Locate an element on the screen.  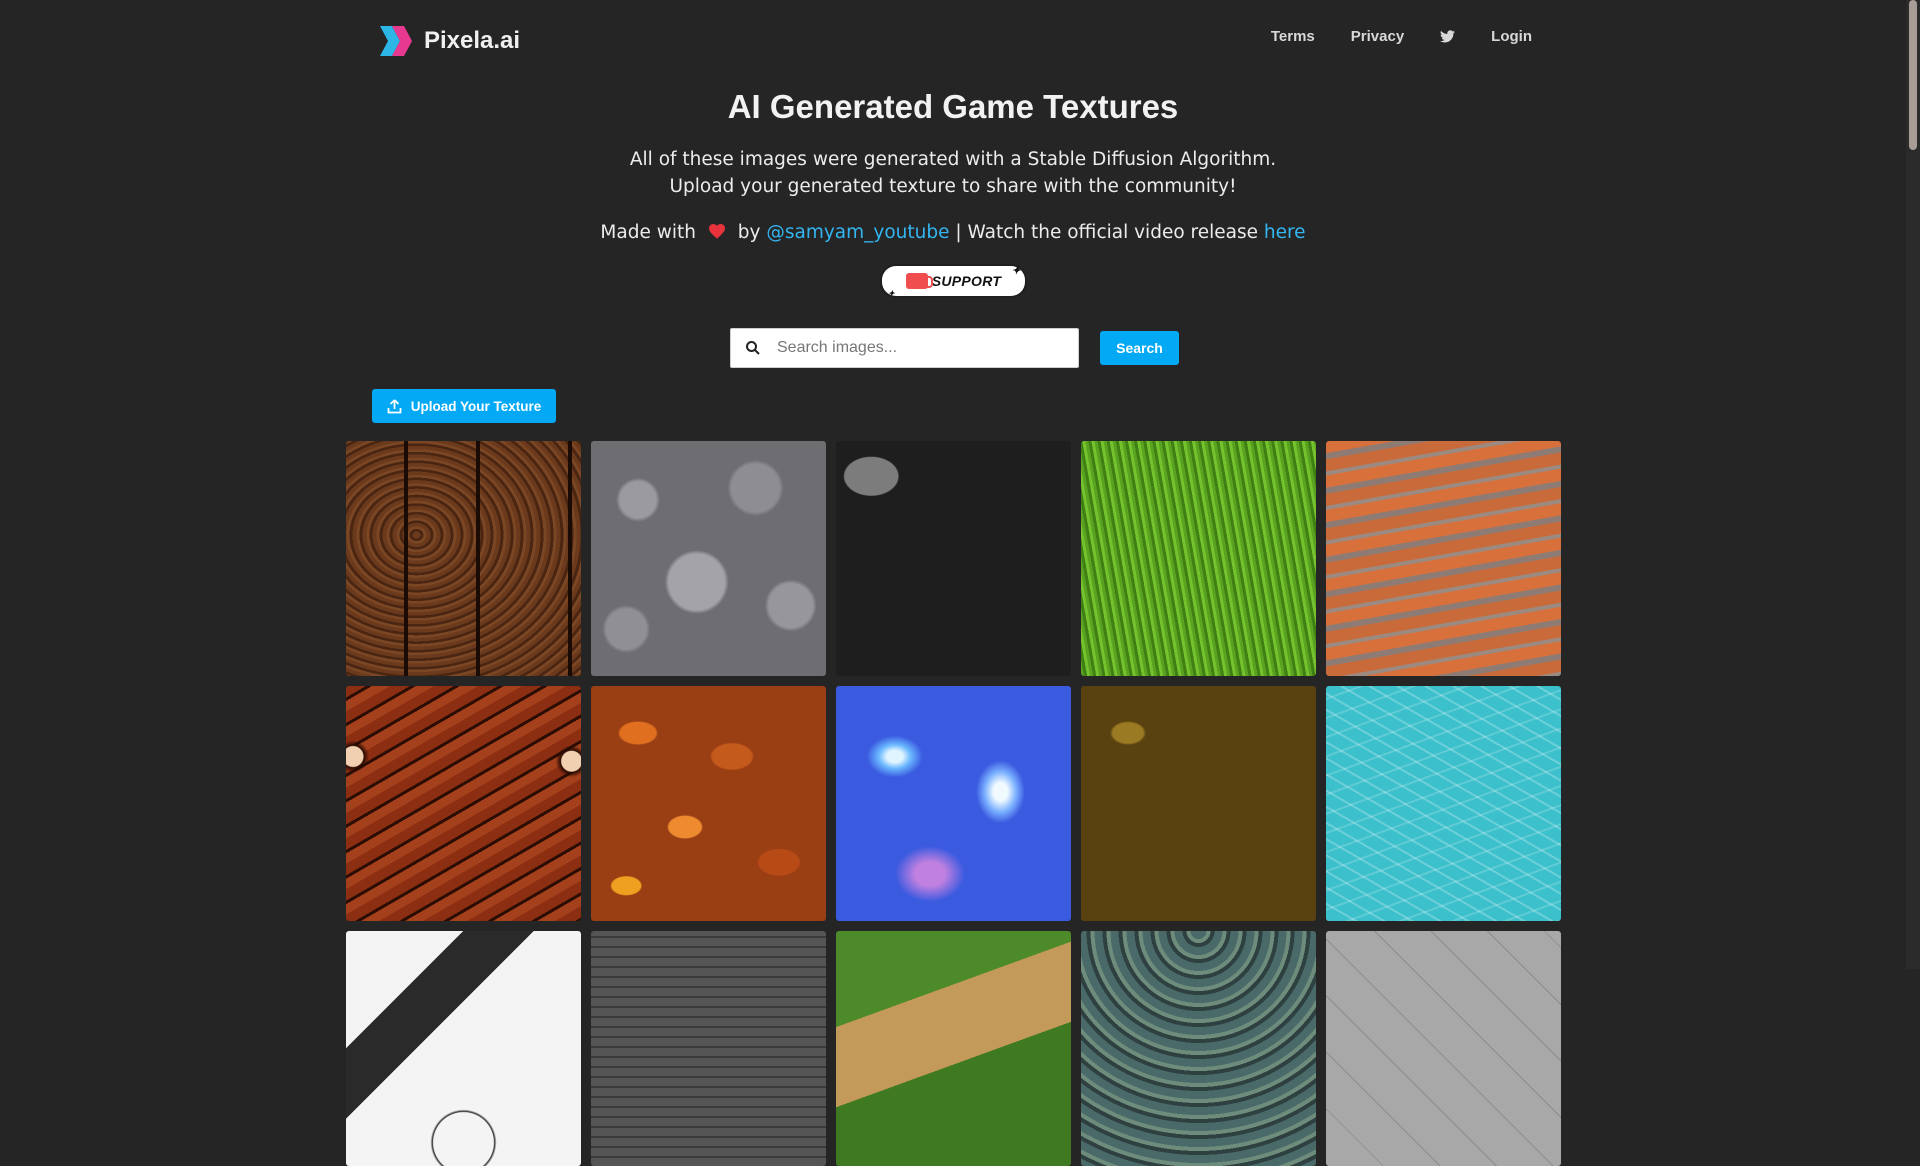
top-nav: Terms Privacy Login is located at coordinates (1383, 36).